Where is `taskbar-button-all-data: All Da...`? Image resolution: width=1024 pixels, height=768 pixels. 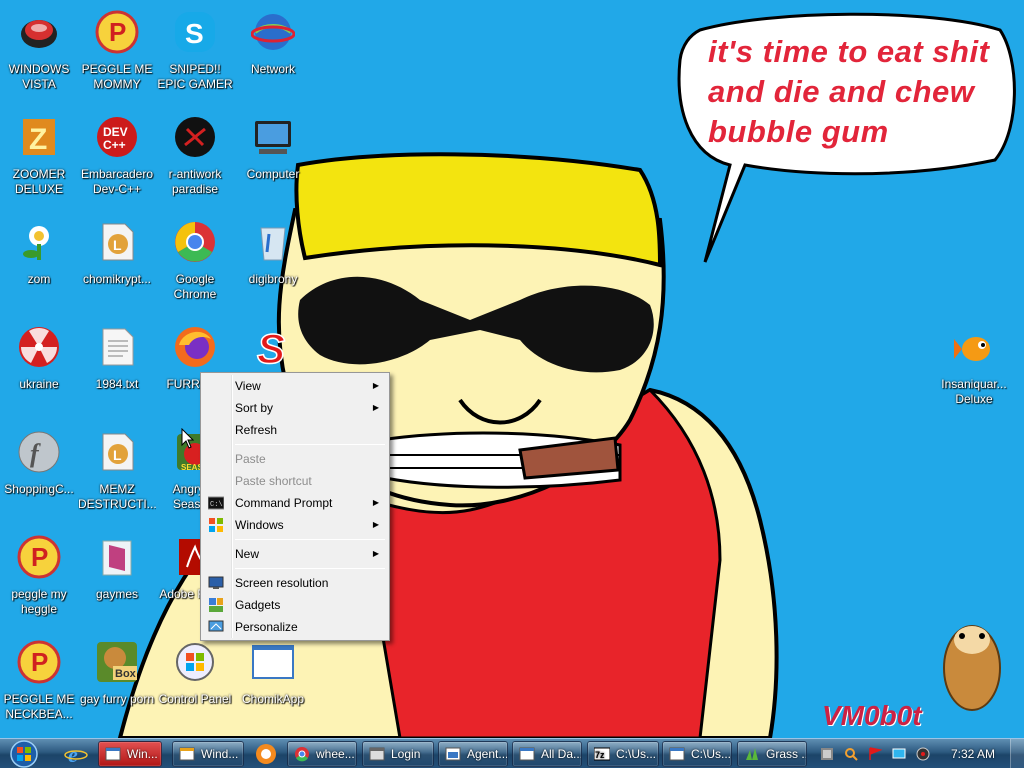 taskbar-button-all-data: All Da... is located at coordinates (547, 754).